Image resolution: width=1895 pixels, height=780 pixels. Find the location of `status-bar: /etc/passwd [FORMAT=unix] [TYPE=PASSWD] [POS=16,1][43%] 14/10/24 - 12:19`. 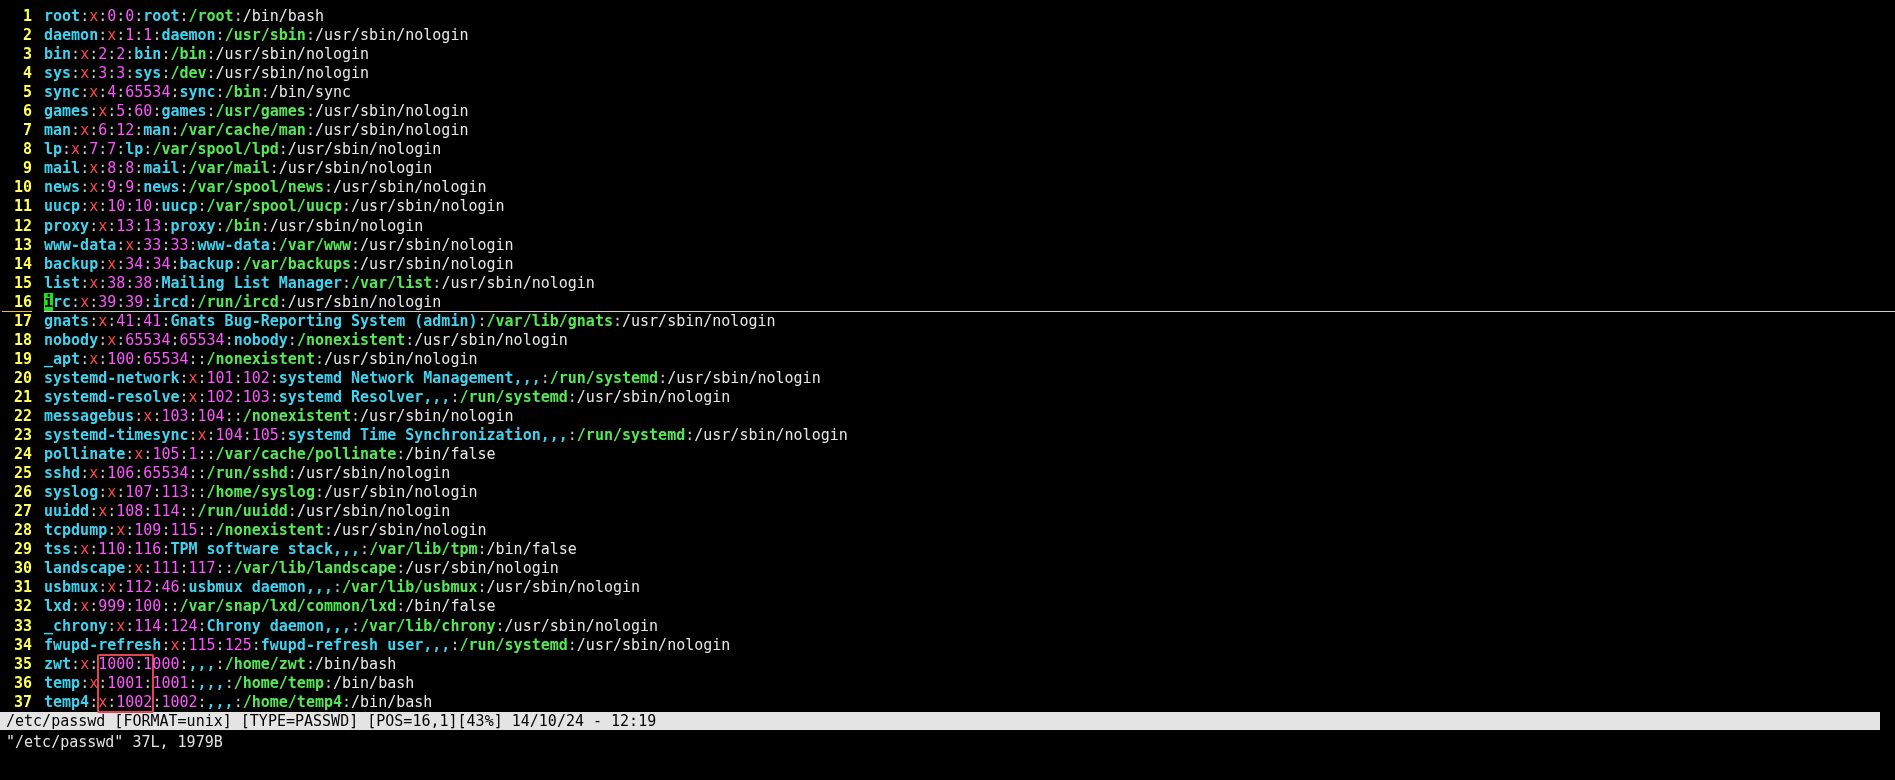

status-bar: /etc/passwd [FORMAT=unix] [TYPE=PASSWD] [POS=16,1][43%] 14/10/24 - 12:19 is located at coordinates (940, 720).